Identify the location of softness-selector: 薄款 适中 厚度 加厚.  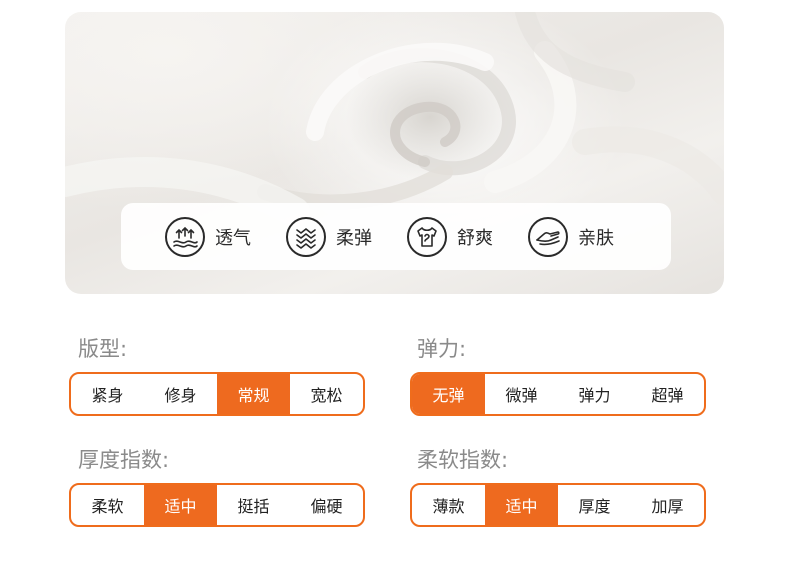
(558, 505).